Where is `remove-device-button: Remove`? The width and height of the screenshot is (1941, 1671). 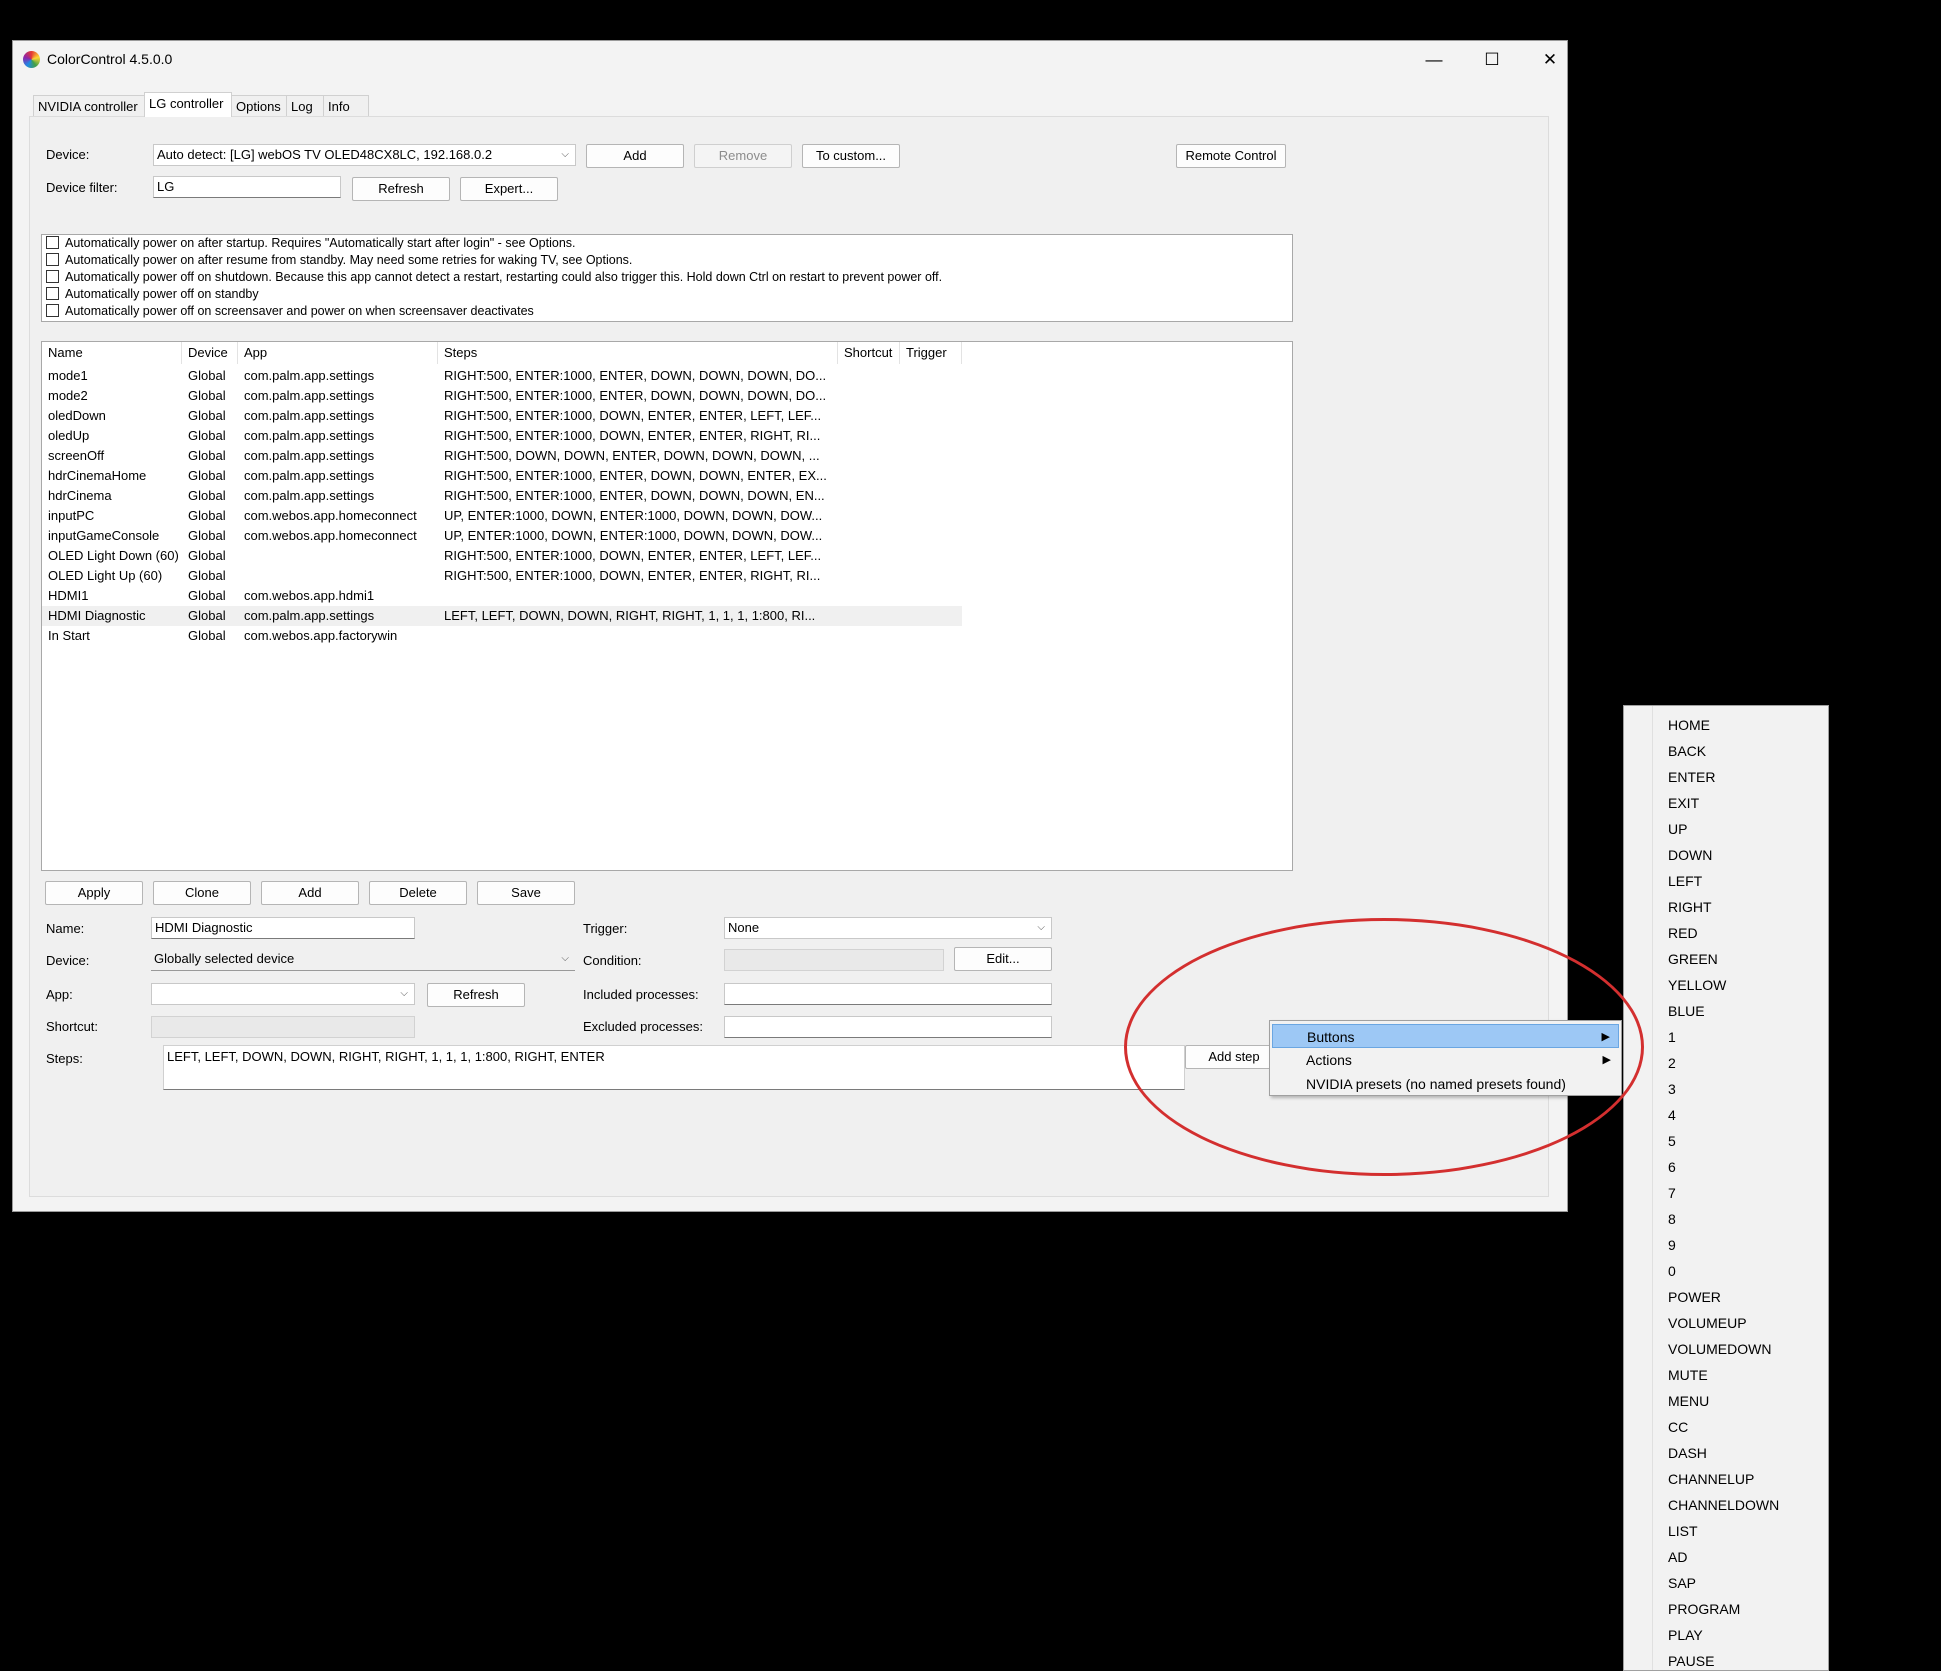 remove-device-button: Remove is located at coordinates (743, 156).